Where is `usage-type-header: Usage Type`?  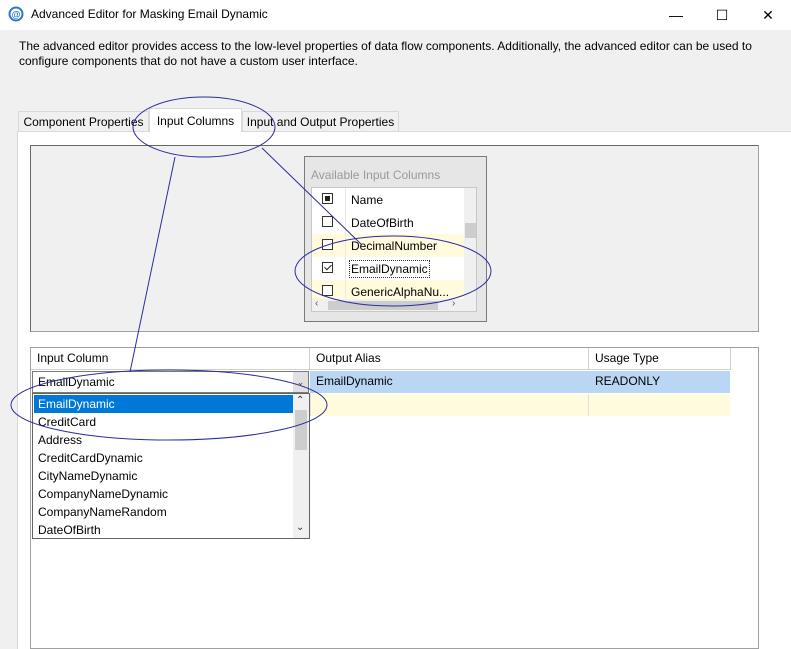 usage-type-header: Usage Type is located at coordinates (660, 359).